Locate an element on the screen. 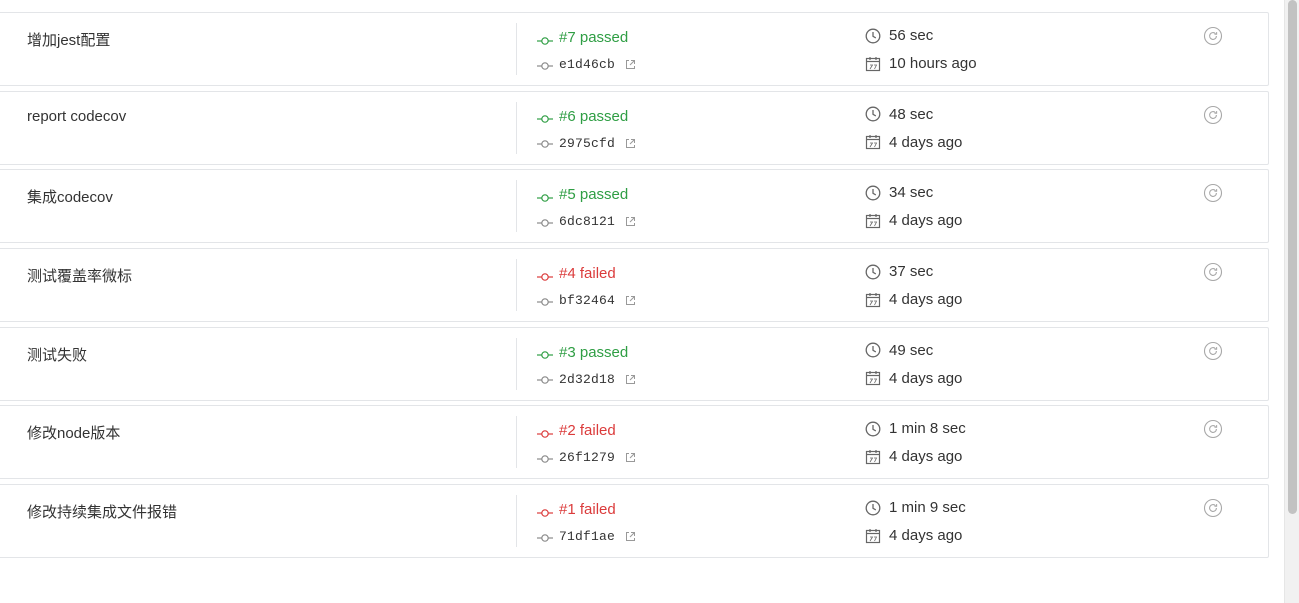 The width and height of the screenshot is (1299, 603). duration-value: 48 sec is located at coordinates (911, 114).